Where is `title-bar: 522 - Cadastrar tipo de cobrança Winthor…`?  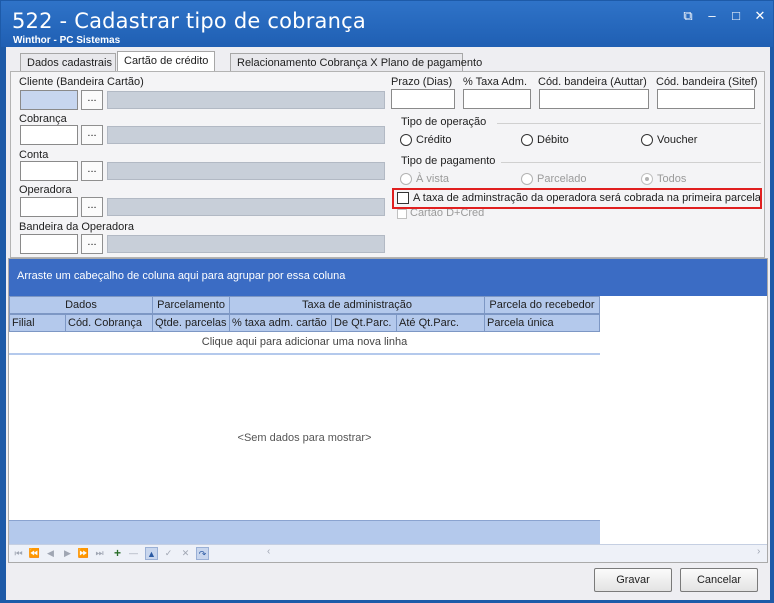 title-bar: 522 - Cadastrar tipo de cobrança Winthor… is located at coordinates (387, 24).